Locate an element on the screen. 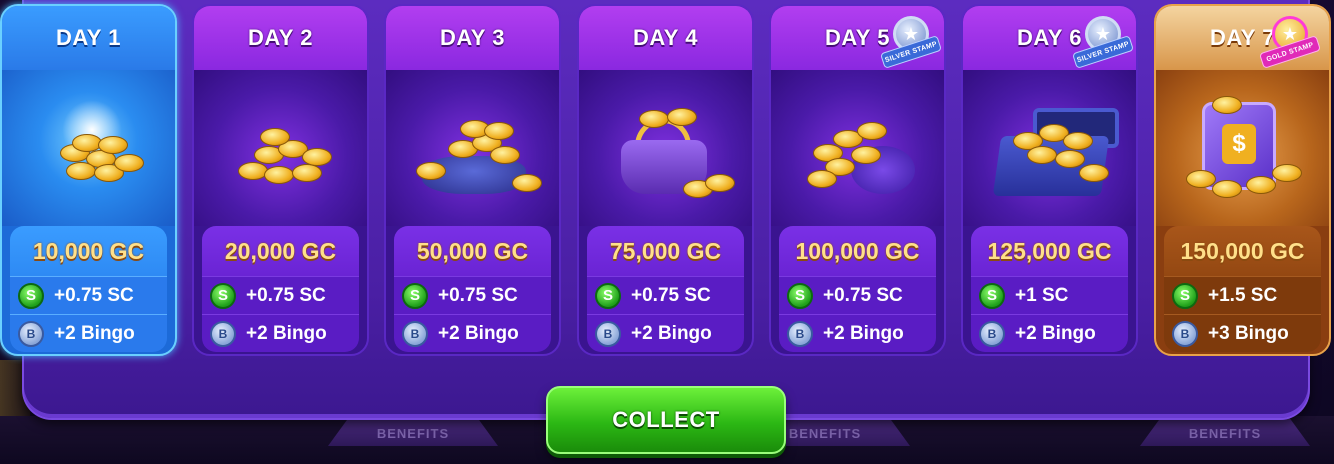  gold-coins-amount: 10,000 GC is located at coordinates (88, 251).